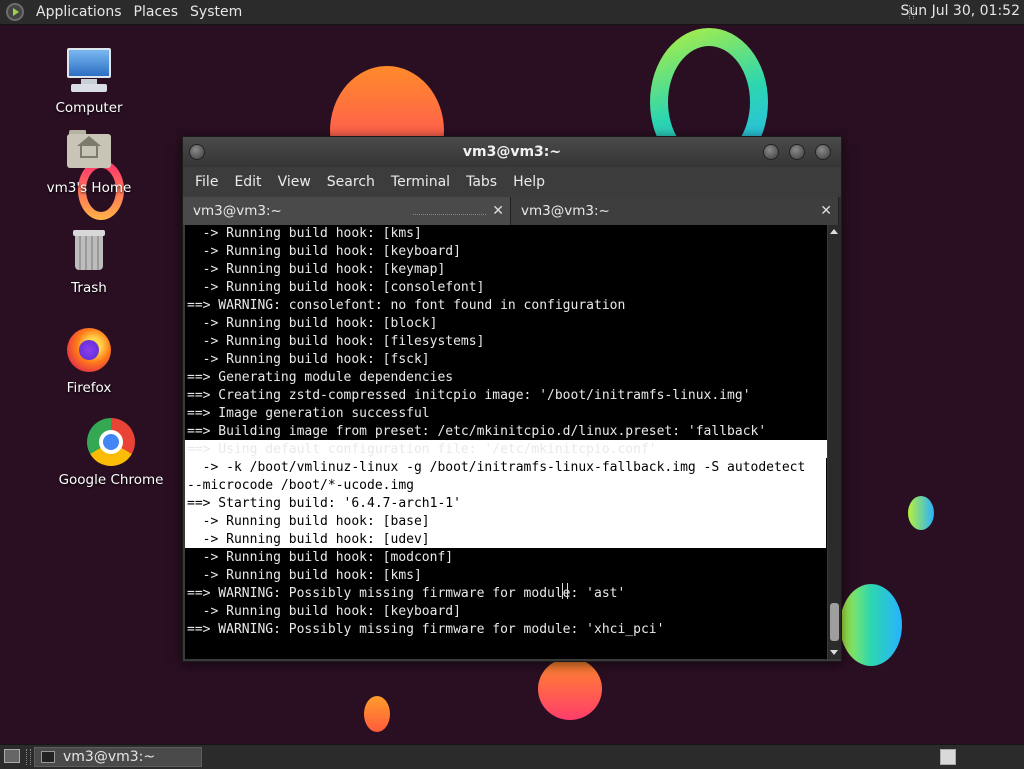 Image resolution: width=1024 pixels, height=769 pixels. I want to click on chrome-icon, so click(111, 442).